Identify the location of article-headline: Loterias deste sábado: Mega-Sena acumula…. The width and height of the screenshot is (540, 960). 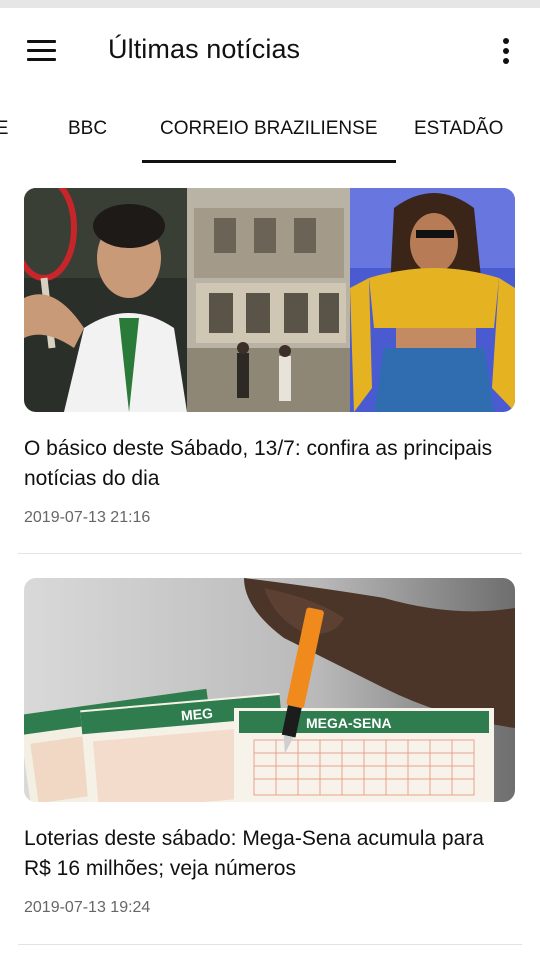
(264, 854).